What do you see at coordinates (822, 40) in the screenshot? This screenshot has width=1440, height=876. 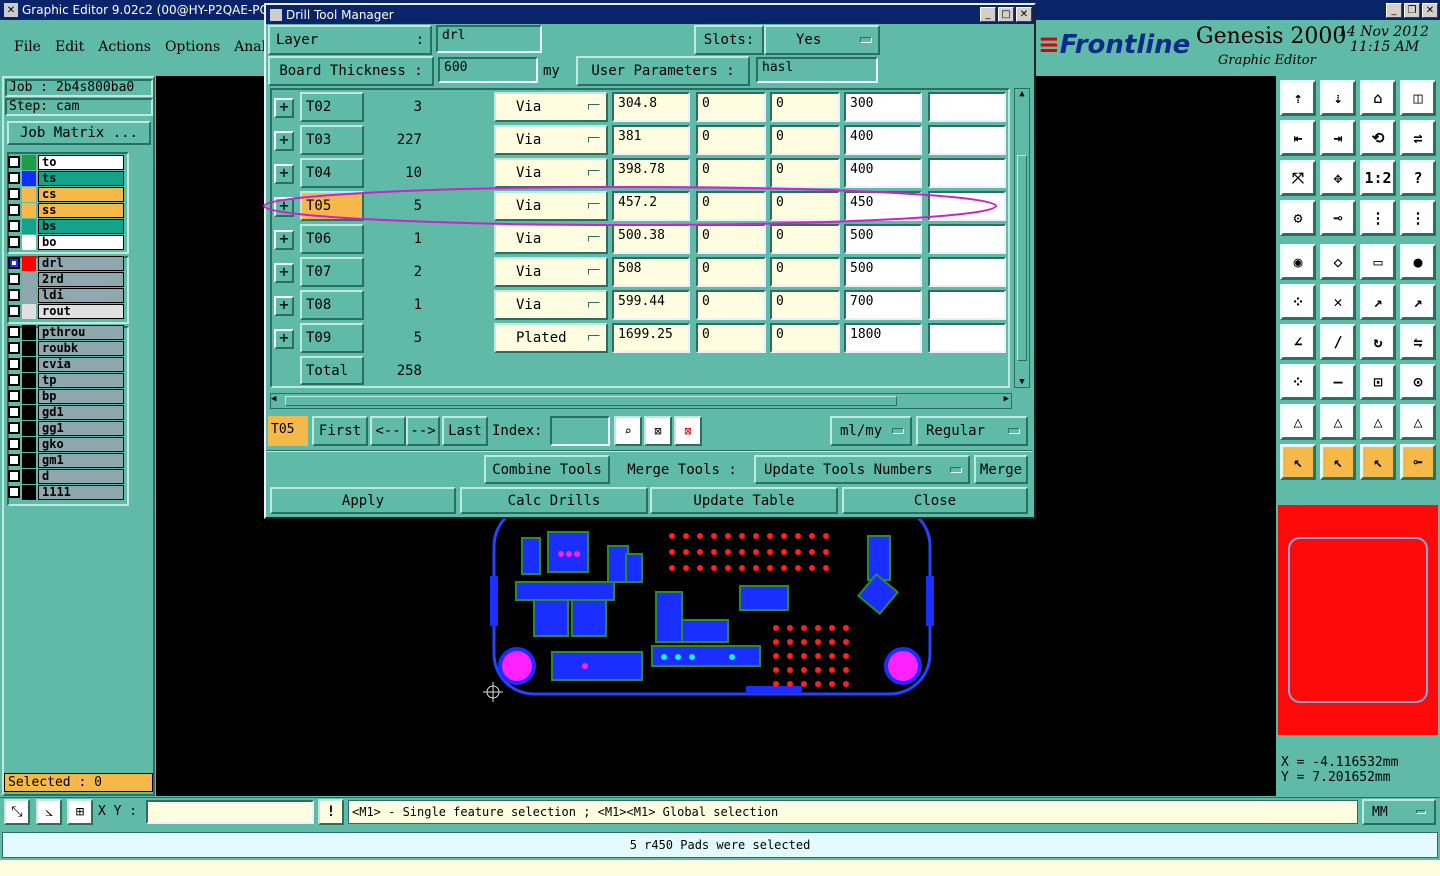 I see `slots-select: Yes` at bounding box center [822, 40].